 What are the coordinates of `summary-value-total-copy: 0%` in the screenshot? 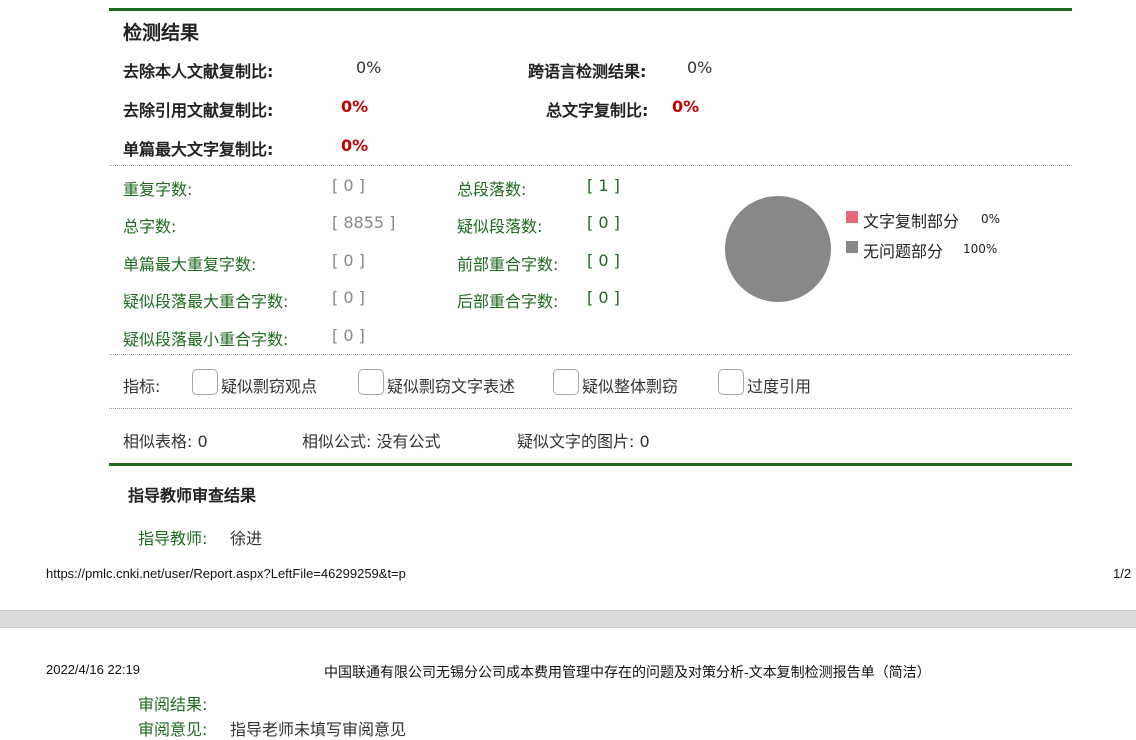 It's located at (686, 106).